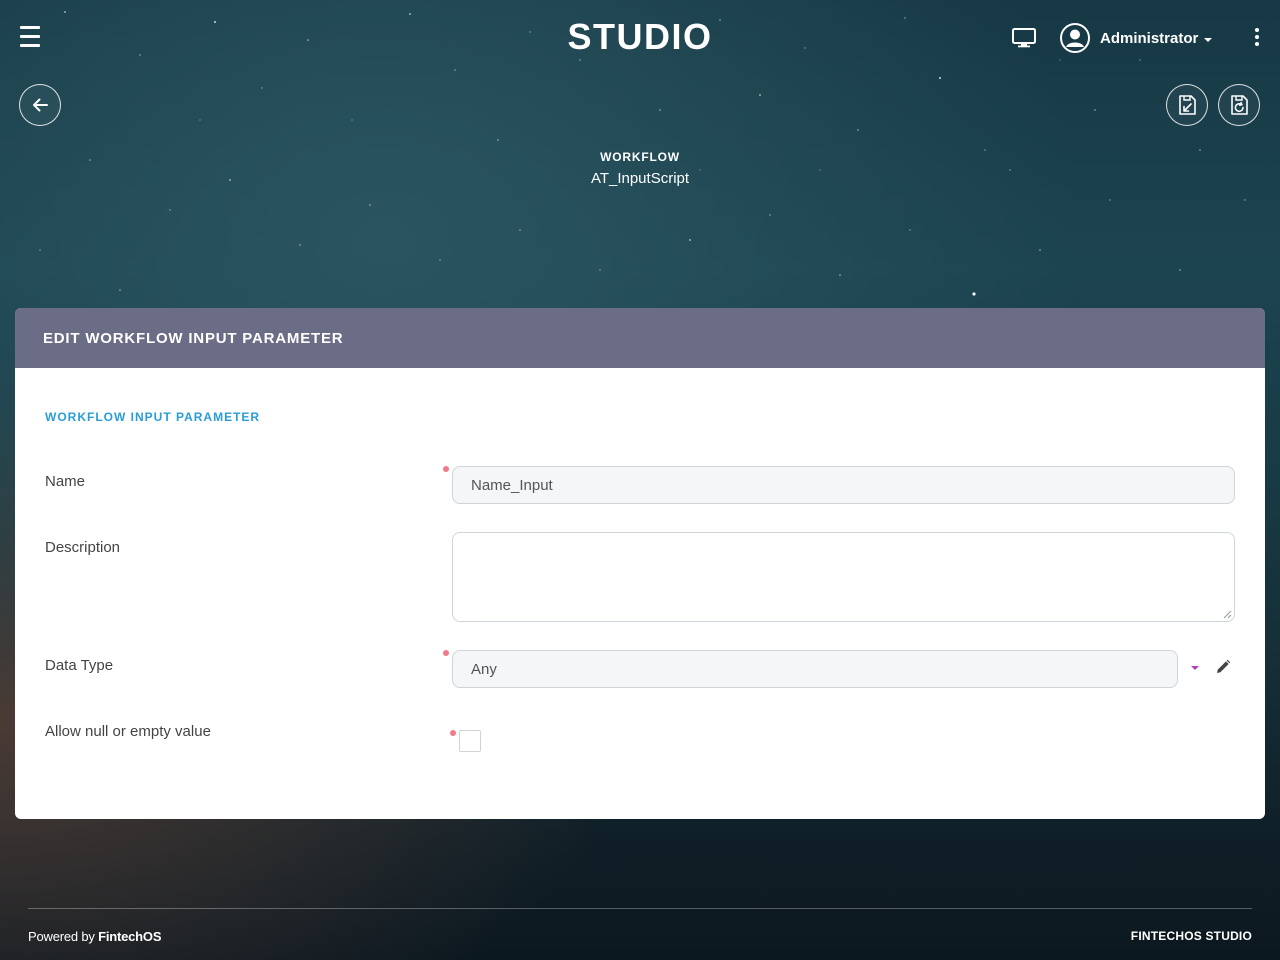  I want to click on top-bar: STUDIO Administrator, so click(640, 38).